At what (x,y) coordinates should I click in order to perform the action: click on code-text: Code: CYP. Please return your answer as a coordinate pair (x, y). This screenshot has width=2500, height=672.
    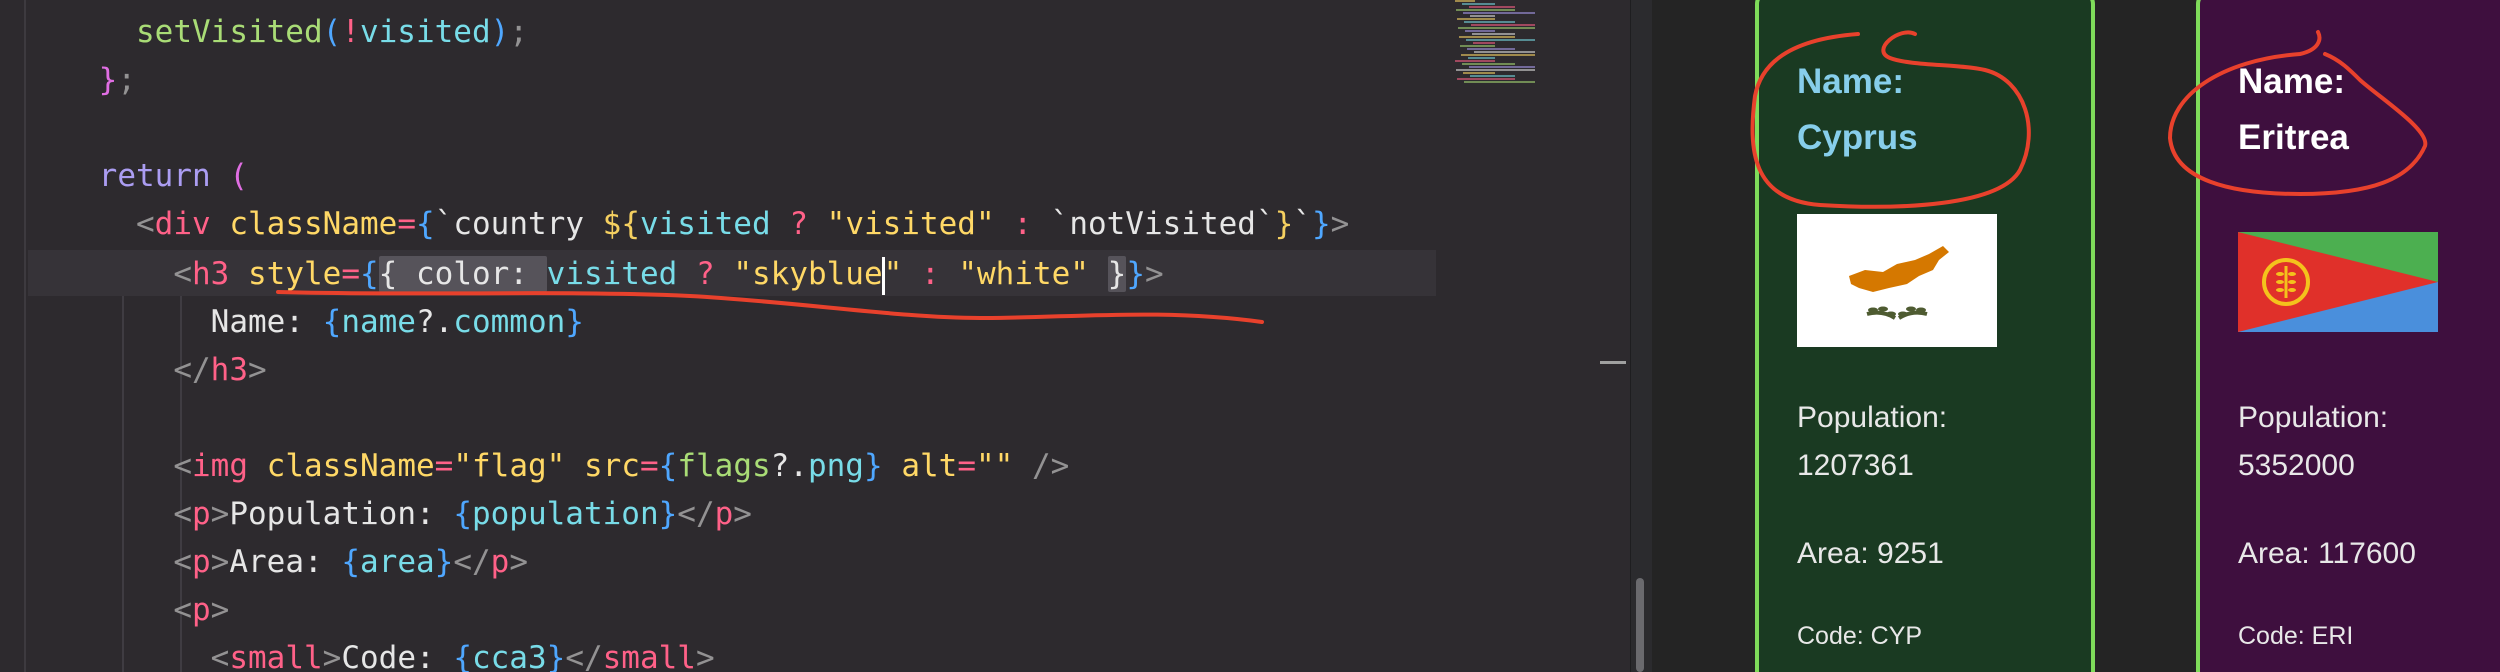
    Looking at the image, I should click on (1860, 636).